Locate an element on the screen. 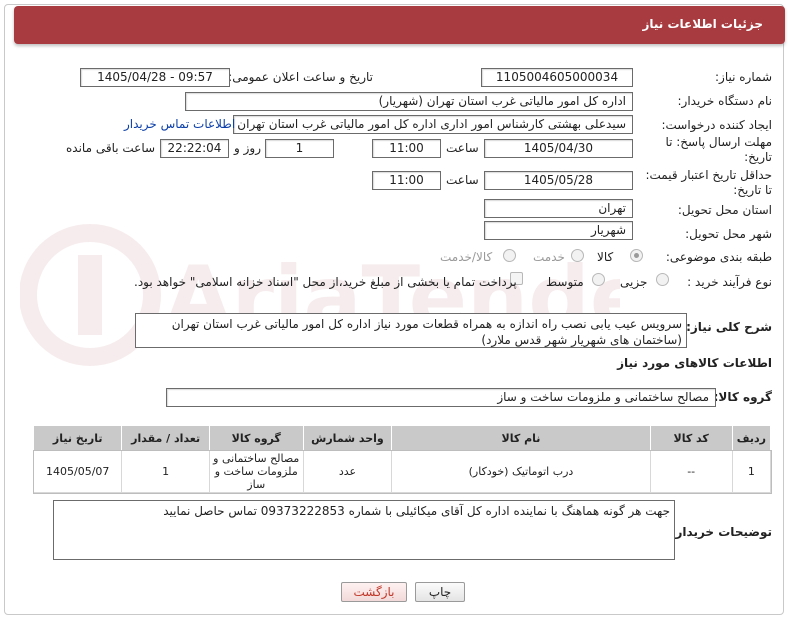 Image resolution: width=788 pixels, height=619 pixels. announce-datetime-label: تاریخ و ساعت اعلان عمومی: is located at coordinates (300, 77).